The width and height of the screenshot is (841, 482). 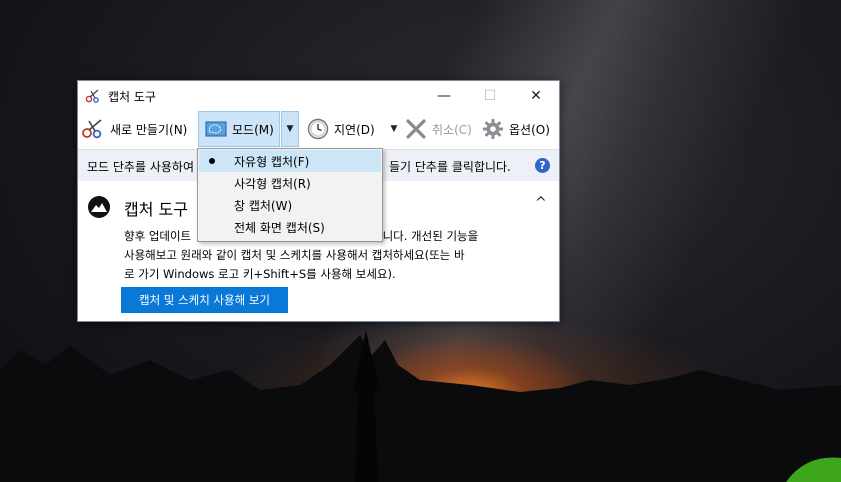 I want to click on delay-label: 지연(D), so click(x=354, y=129).